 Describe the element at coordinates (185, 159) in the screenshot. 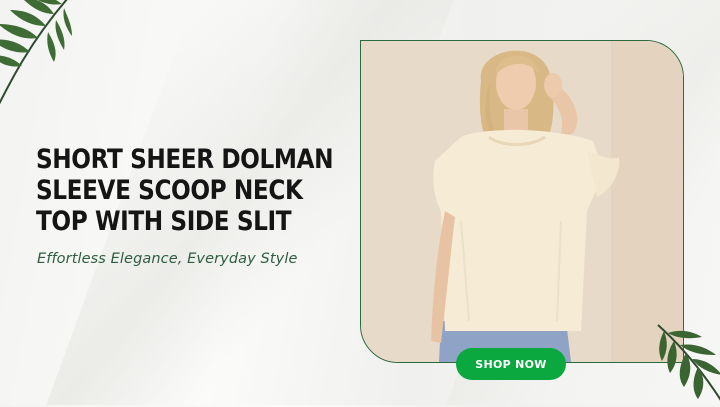

I see `headline-line: SHORT SHEER DOLMAN` at that location.